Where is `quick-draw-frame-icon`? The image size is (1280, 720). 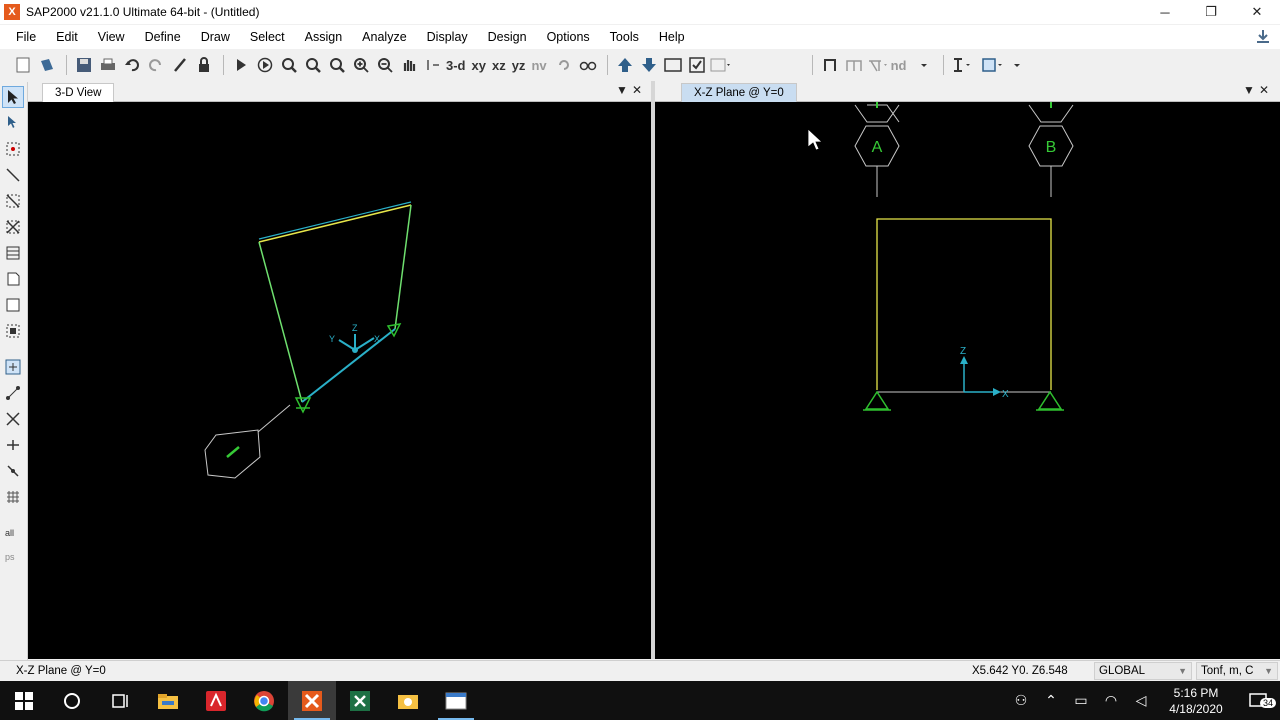
quick-draw-frame-icon is located at coordinates (854, 65).